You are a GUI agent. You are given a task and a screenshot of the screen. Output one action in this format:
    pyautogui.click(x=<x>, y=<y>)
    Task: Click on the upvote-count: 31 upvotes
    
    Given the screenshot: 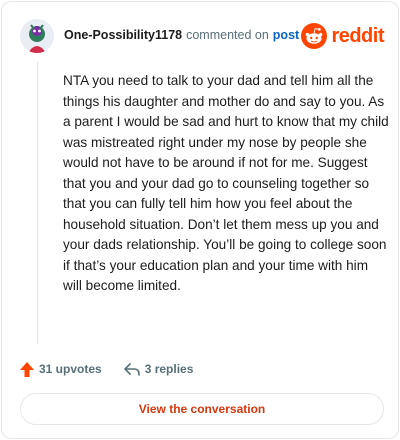 What is the action you would take?
    pyautogui.click(x=61, y=369)
    